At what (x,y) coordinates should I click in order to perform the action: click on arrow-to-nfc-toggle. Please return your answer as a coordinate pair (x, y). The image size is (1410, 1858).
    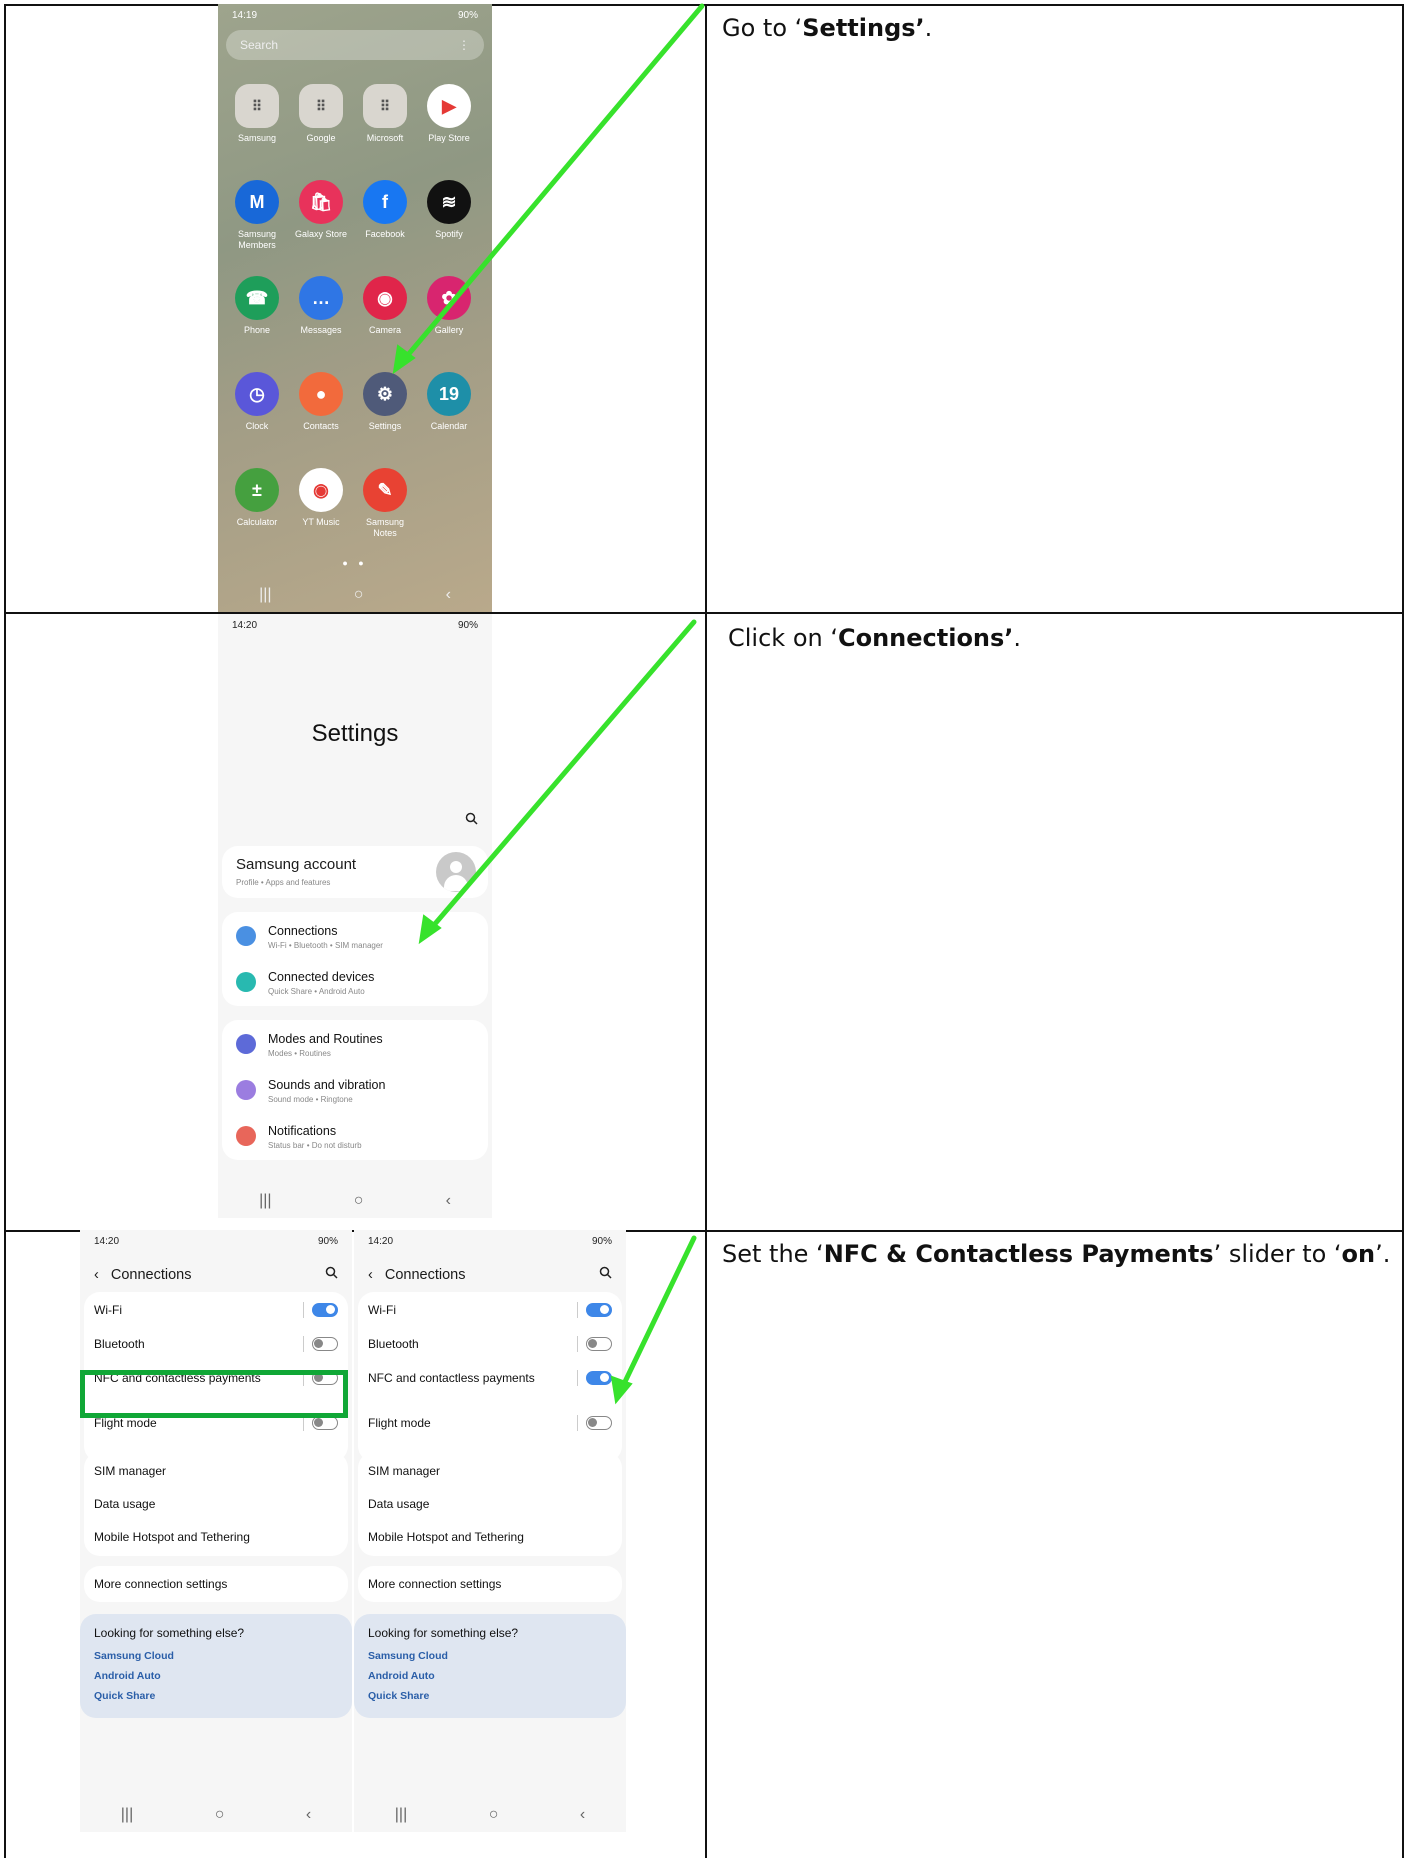
    Looking at the image, I should click on (653, 1320).